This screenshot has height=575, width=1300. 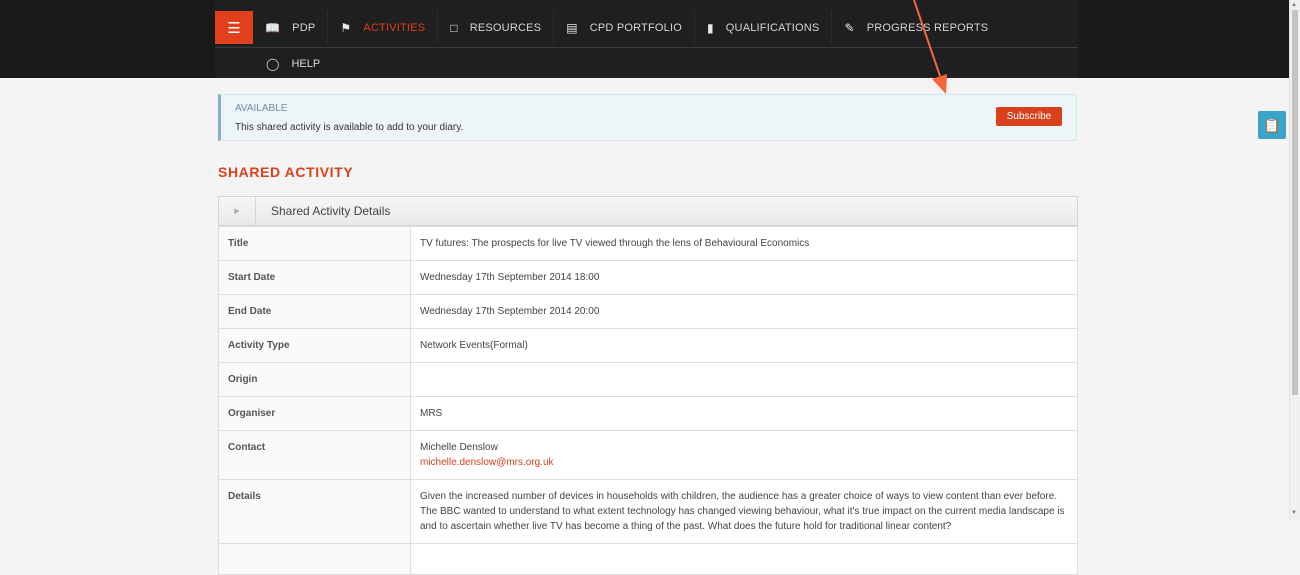 I want to click on table-row, so click(x=648, y=559).